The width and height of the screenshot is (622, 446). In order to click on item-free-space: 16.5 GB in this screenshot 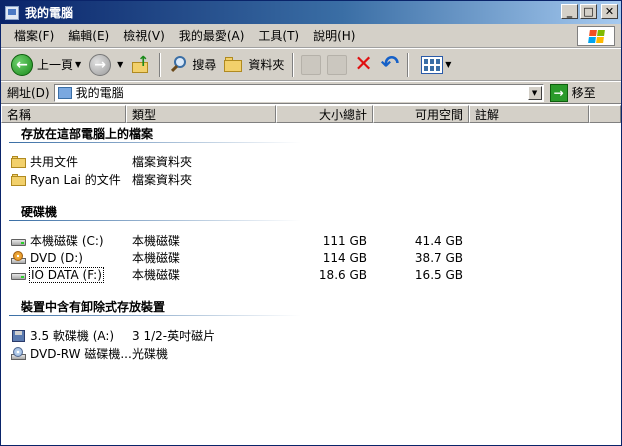, I will do `click(438, 274)`.